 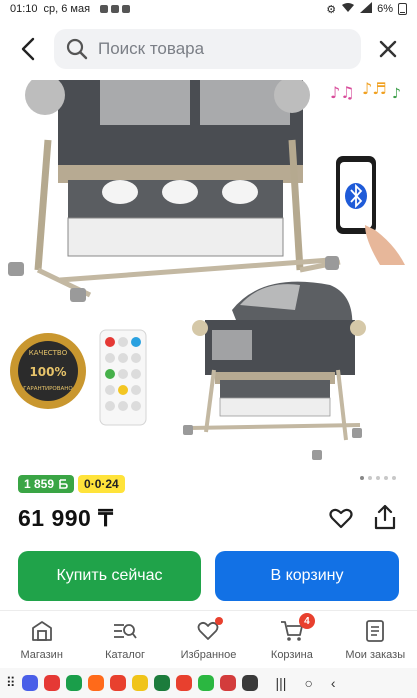 I want to click on points-badge: 1 859, so click(x=46, y=484).